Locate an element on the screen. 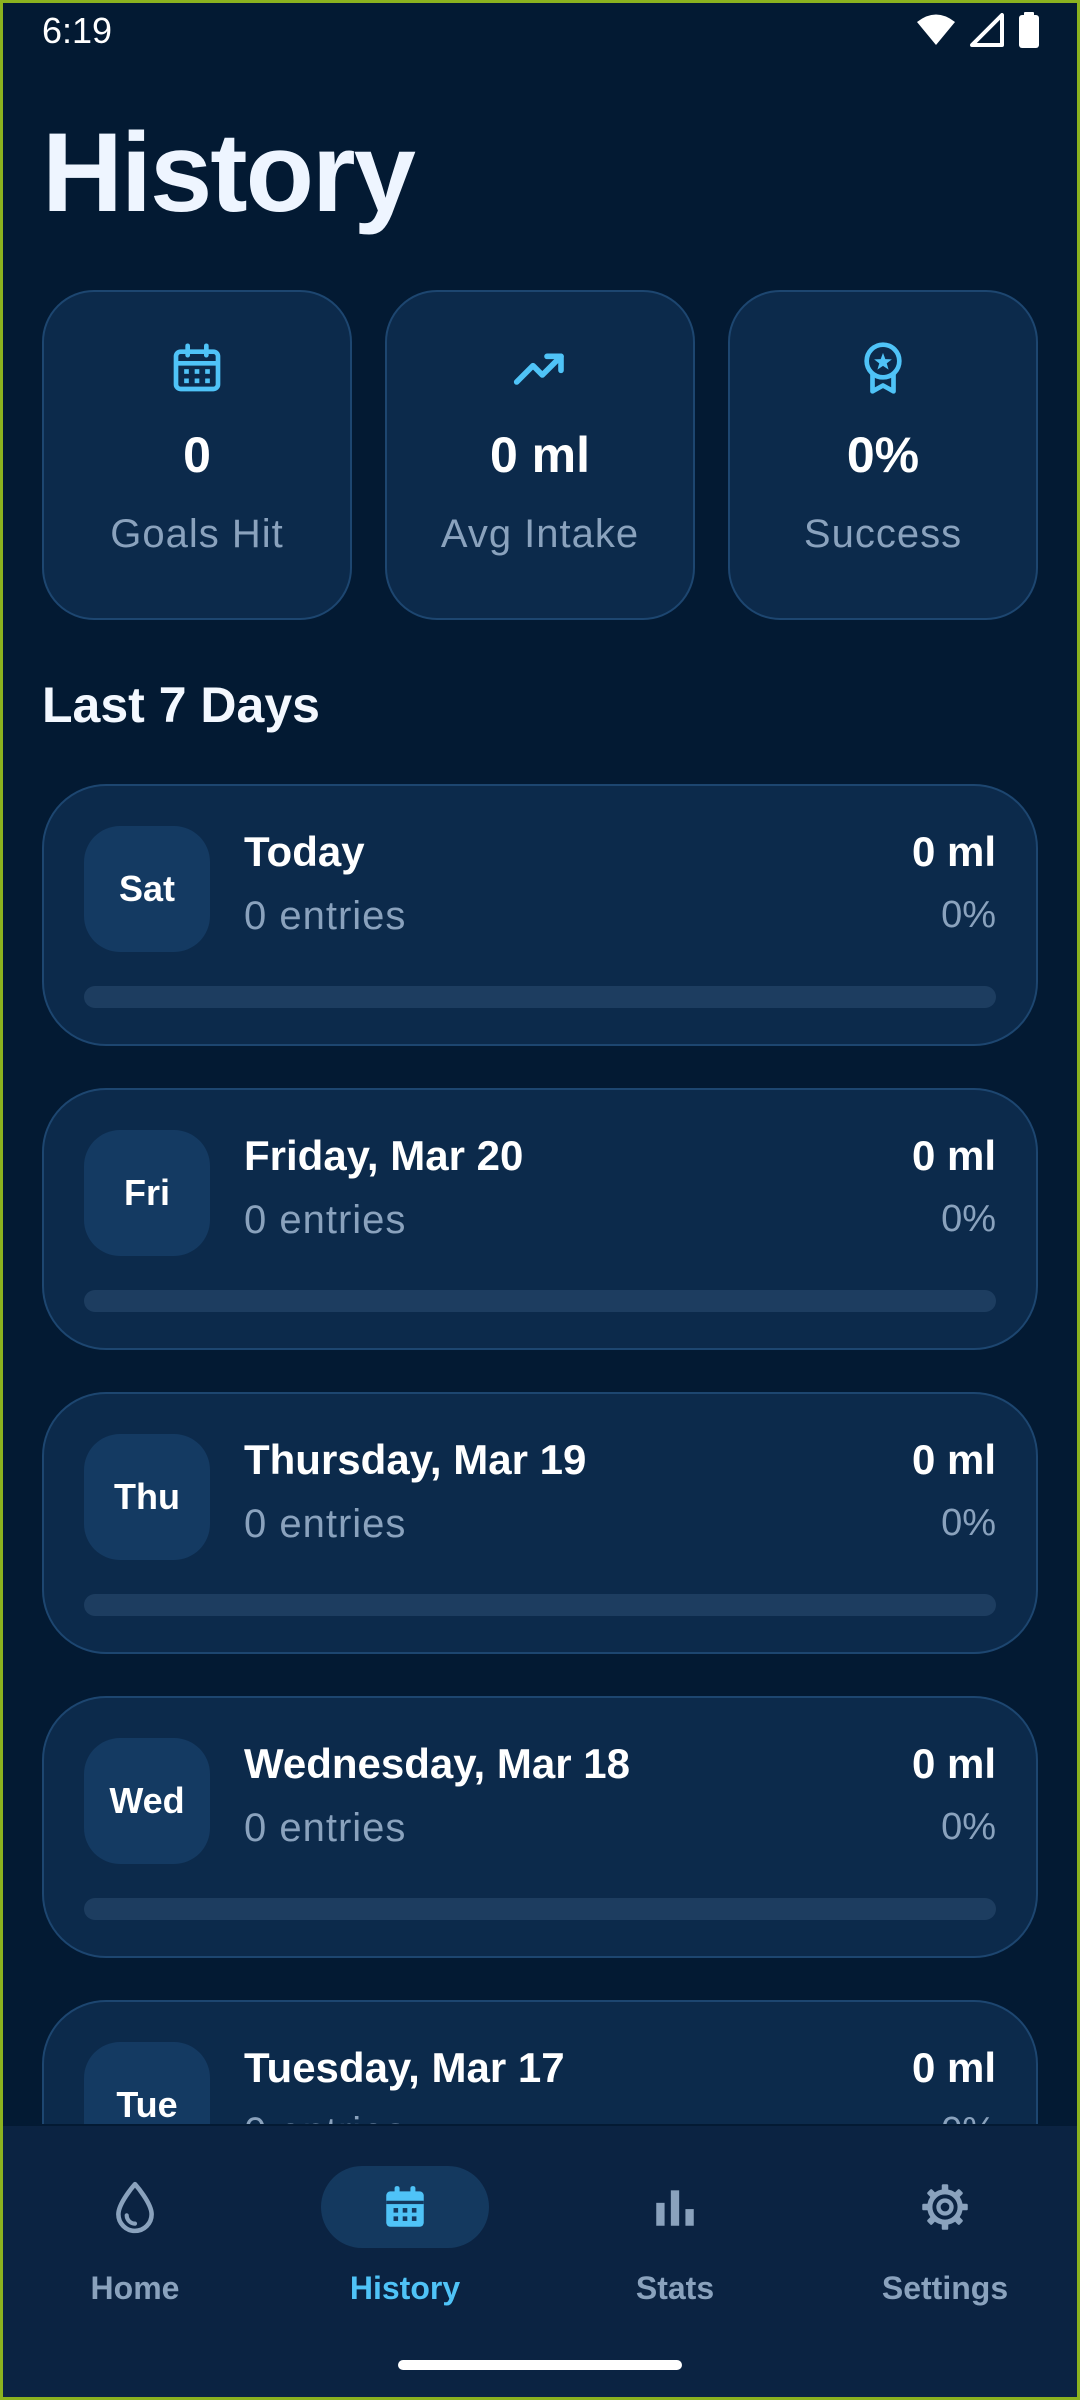 This screenshot has height=2400, width=1080. summary-card-avg-intake: 0 ml Avg Intake is located at coordinates (540, 455).